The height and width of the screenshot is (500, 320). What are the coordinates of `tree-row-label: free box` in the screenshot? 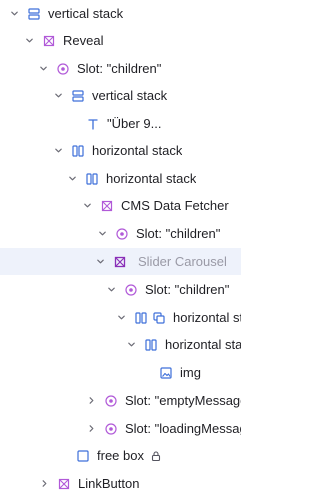 It's located at (120, 455).